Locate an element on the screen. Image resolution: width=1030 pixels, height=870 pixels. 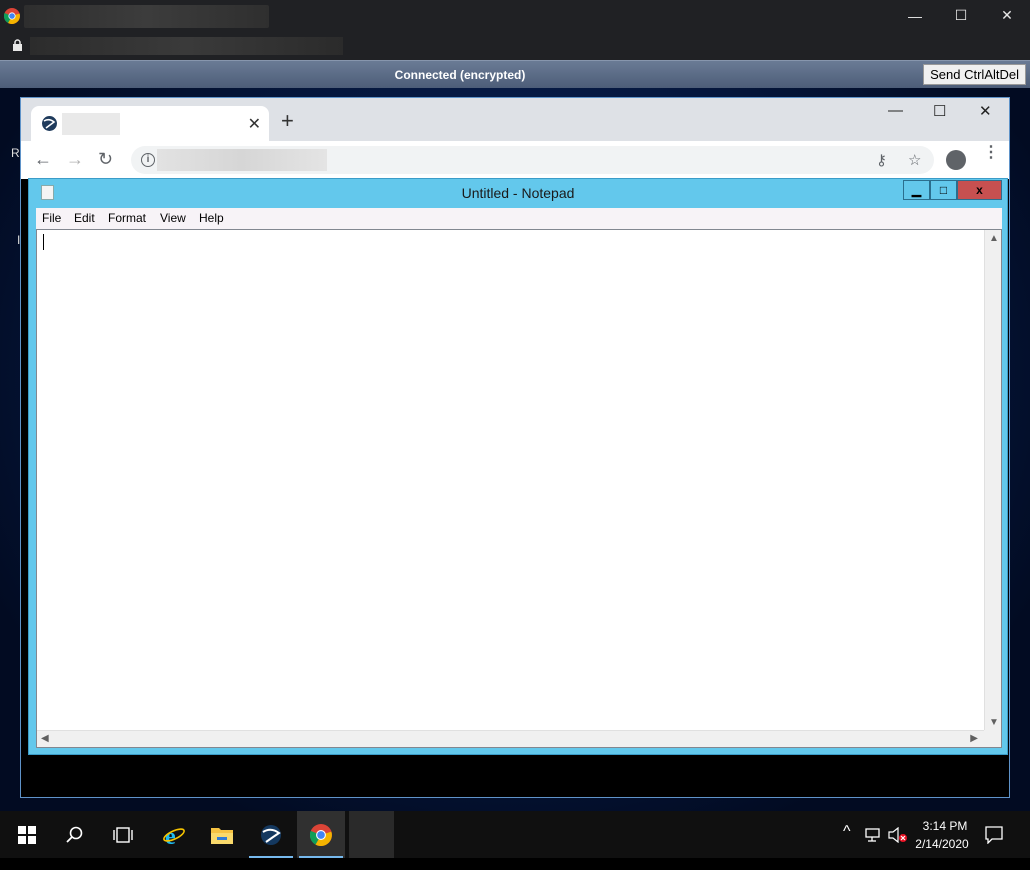
resize-grip-icon is located at coordinates (992, 738).